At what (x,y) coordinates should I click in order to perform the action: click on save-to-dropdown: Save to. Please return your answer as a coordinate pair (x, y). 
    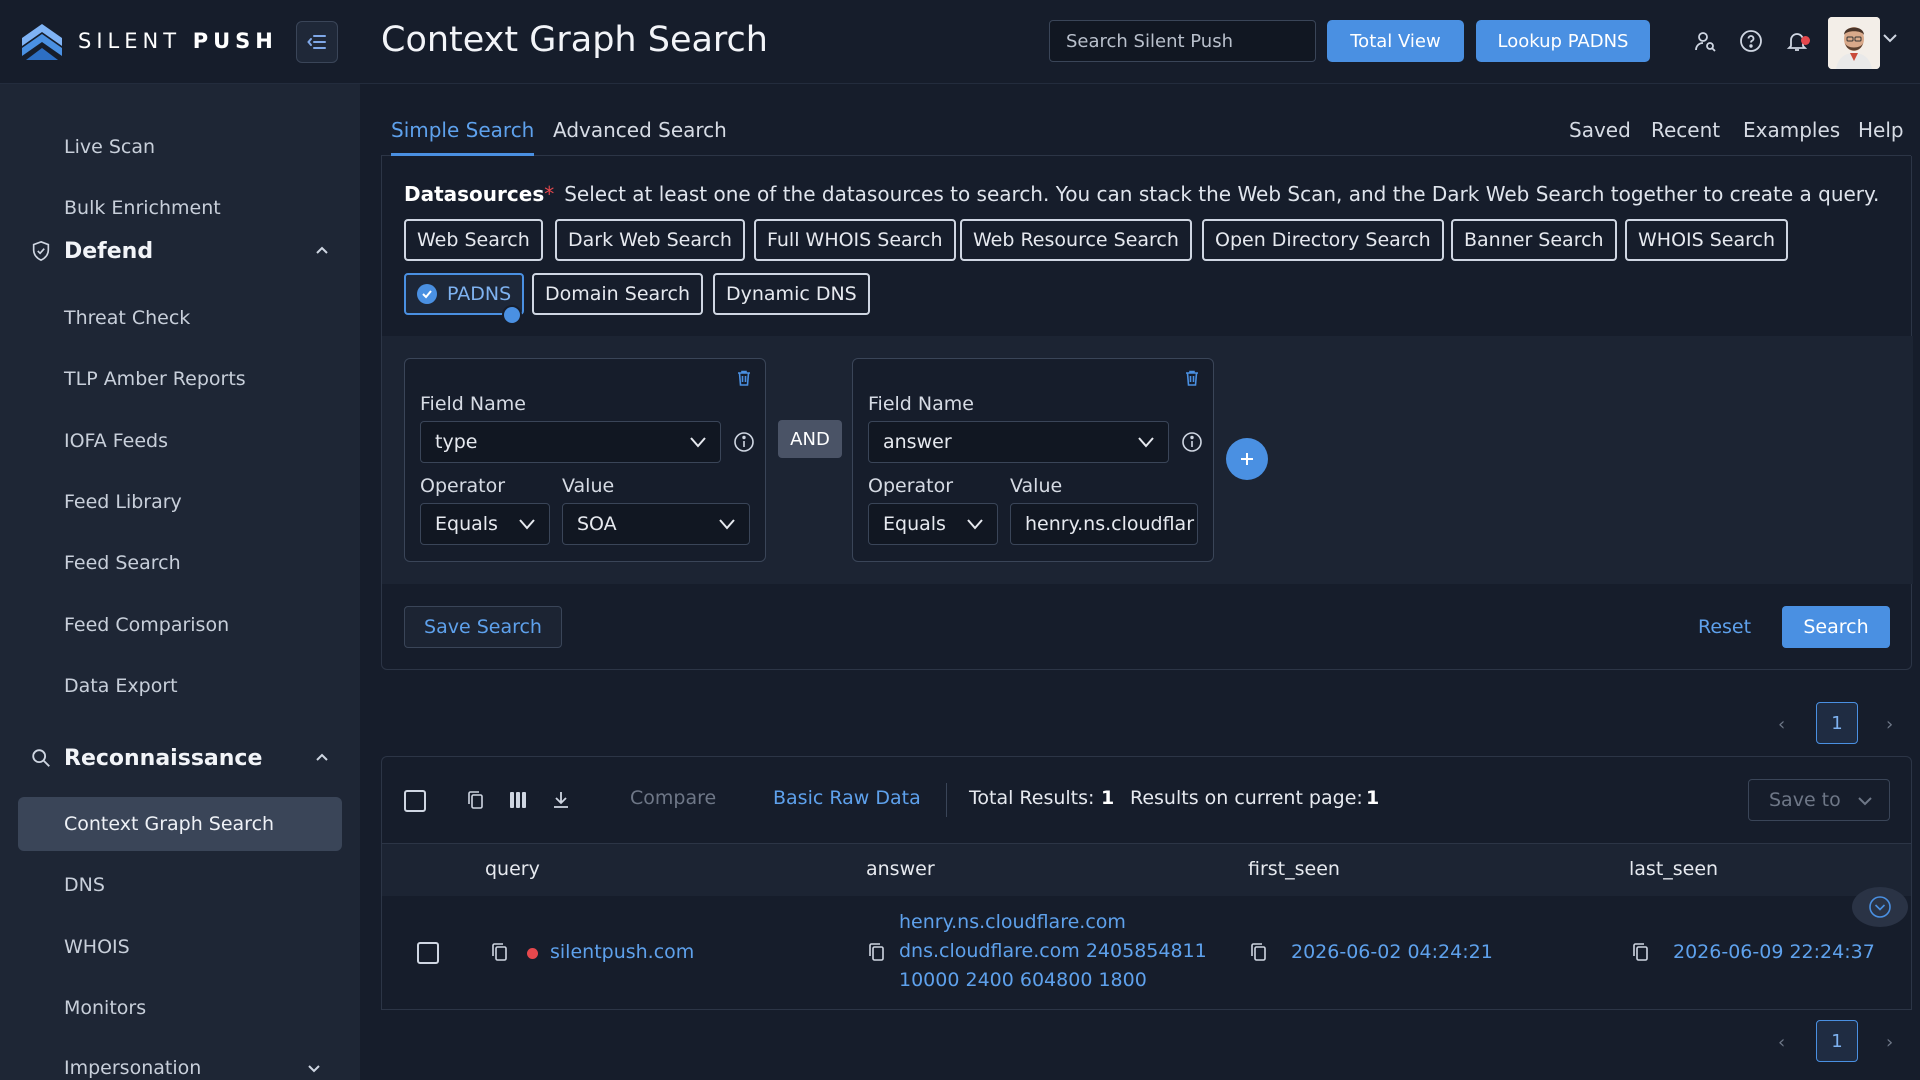
    Looking at the image, I should click on (1819, 800).